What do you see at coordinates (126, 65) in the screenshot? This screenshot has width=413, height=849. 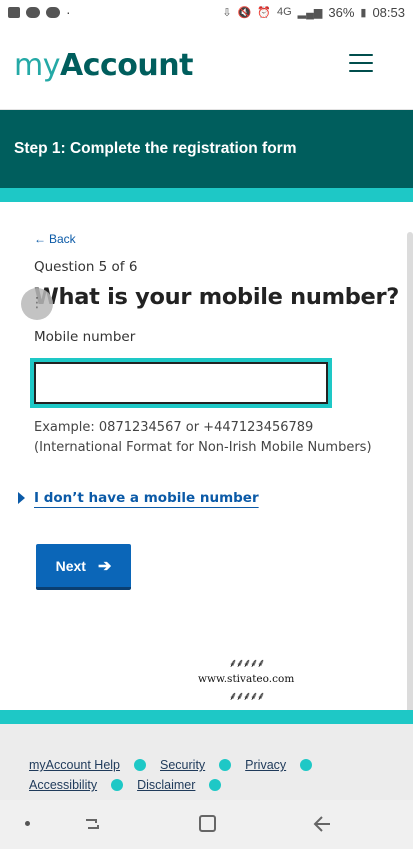 I see `logo-account: Account` at bounding box center [126, 65].